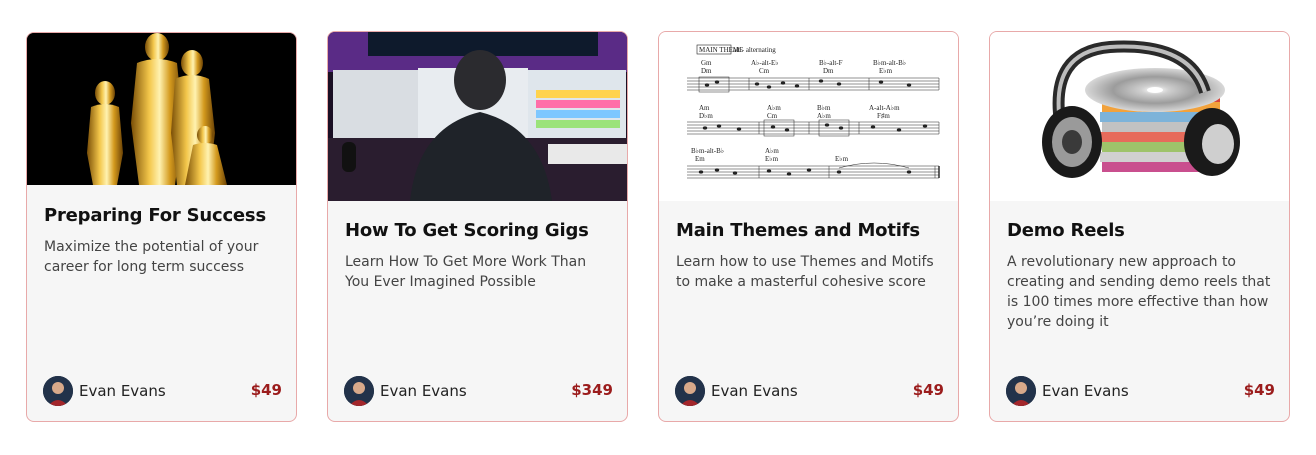 This screenshot has width=1316, height=455. What do you see at coordinates (706, 116) in the screenshot?
I see `chord-label: D♭m` at bounding box center [706, 116].